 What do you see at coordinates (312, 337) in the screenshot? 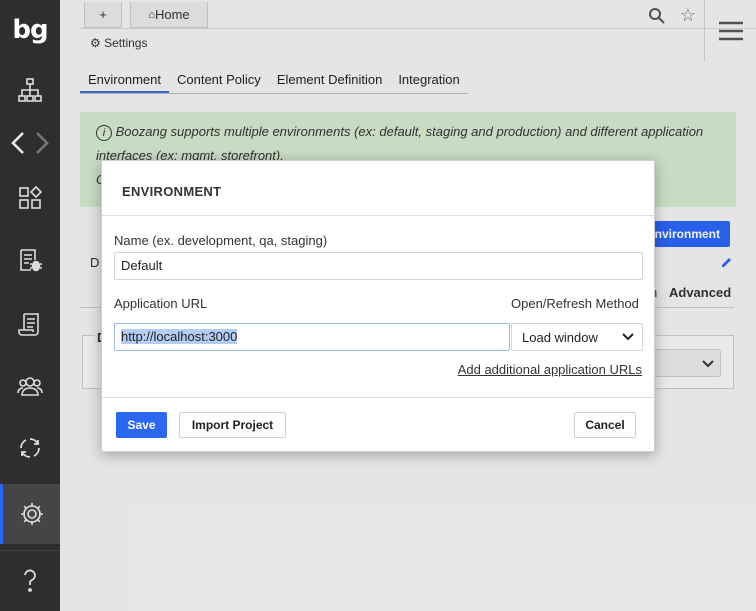
I see `url-field: http://localhost:3000` at bounding box center [312, 337].